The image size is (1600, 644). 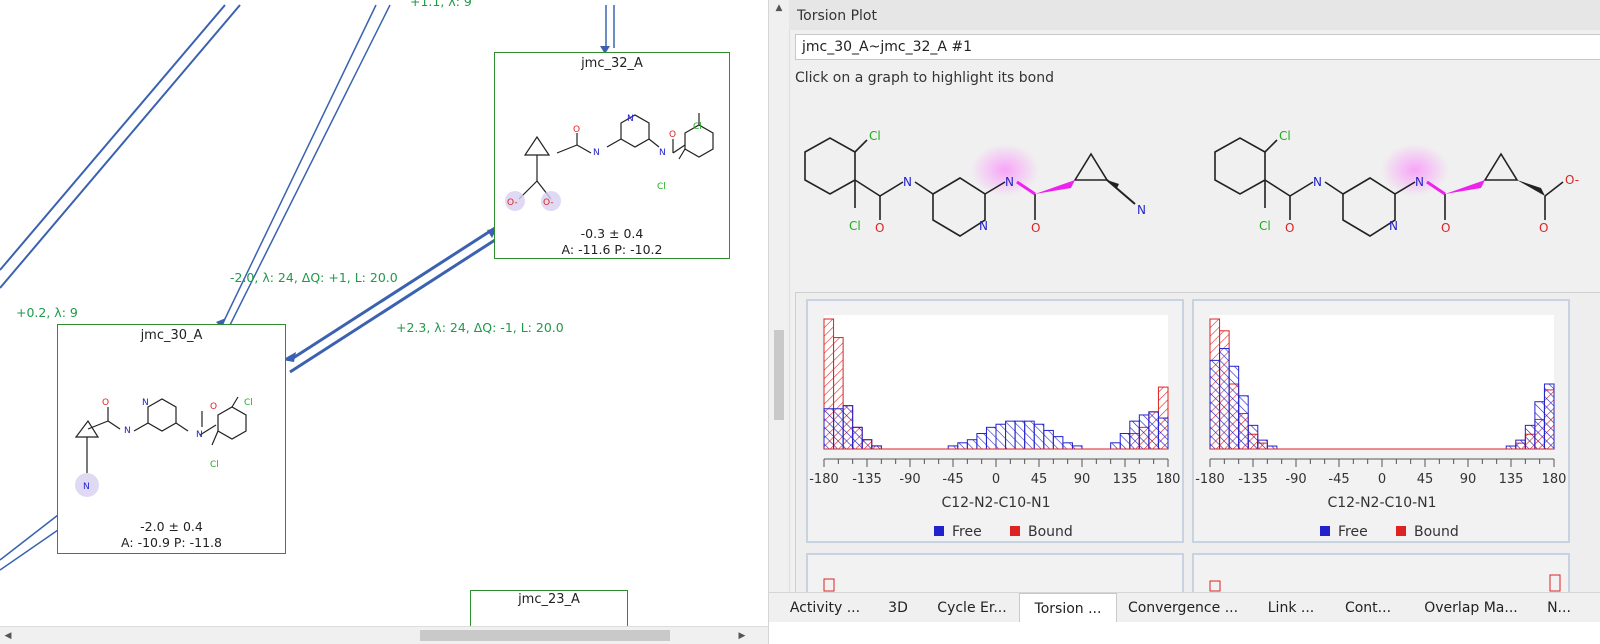 I want to click on edge-label: +1.1, λ: 9, so click(x=441, y=4).